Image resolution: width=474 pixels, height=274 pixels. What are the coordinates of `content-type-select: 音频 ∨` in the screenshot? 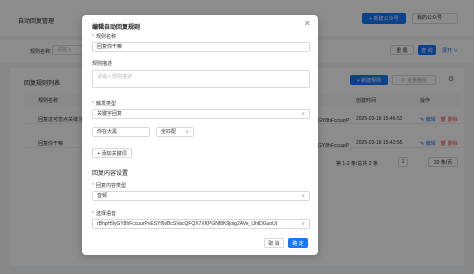 It's located at (201, 196).